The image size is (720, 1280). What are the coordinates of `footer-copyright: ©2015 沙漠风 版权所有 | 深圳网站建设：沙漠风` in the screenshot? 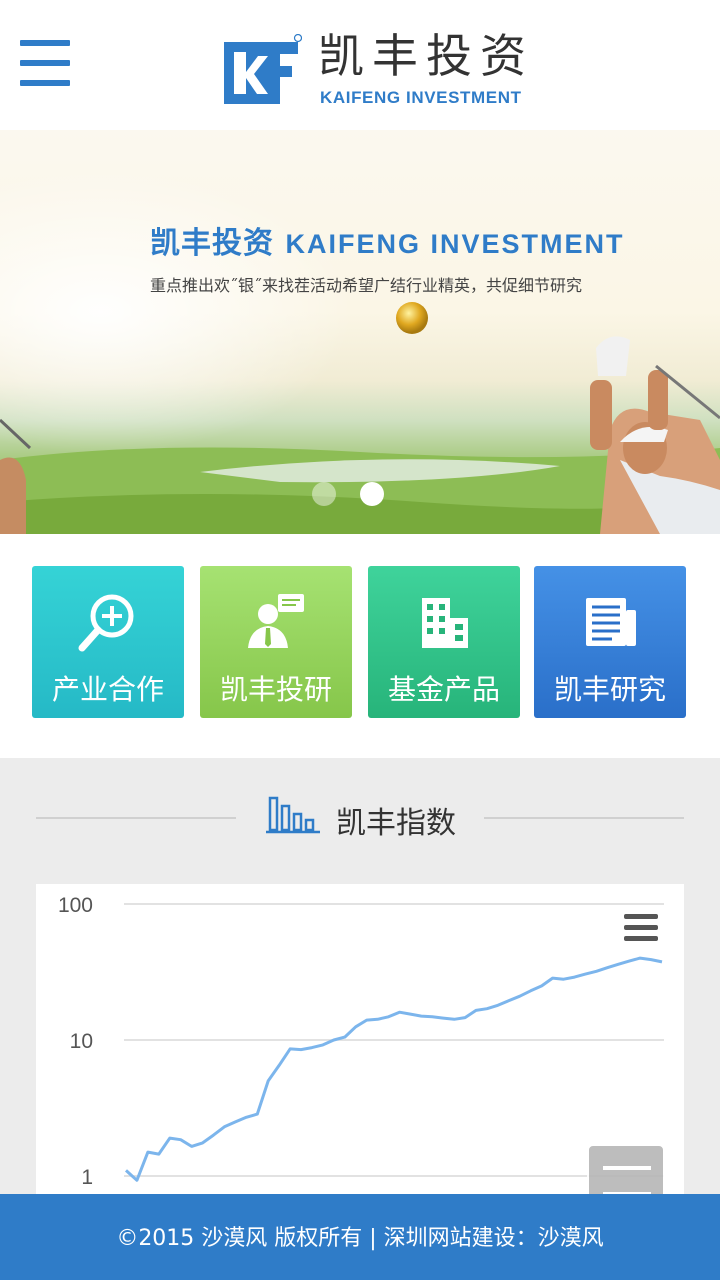 It's located at (360, 1238).